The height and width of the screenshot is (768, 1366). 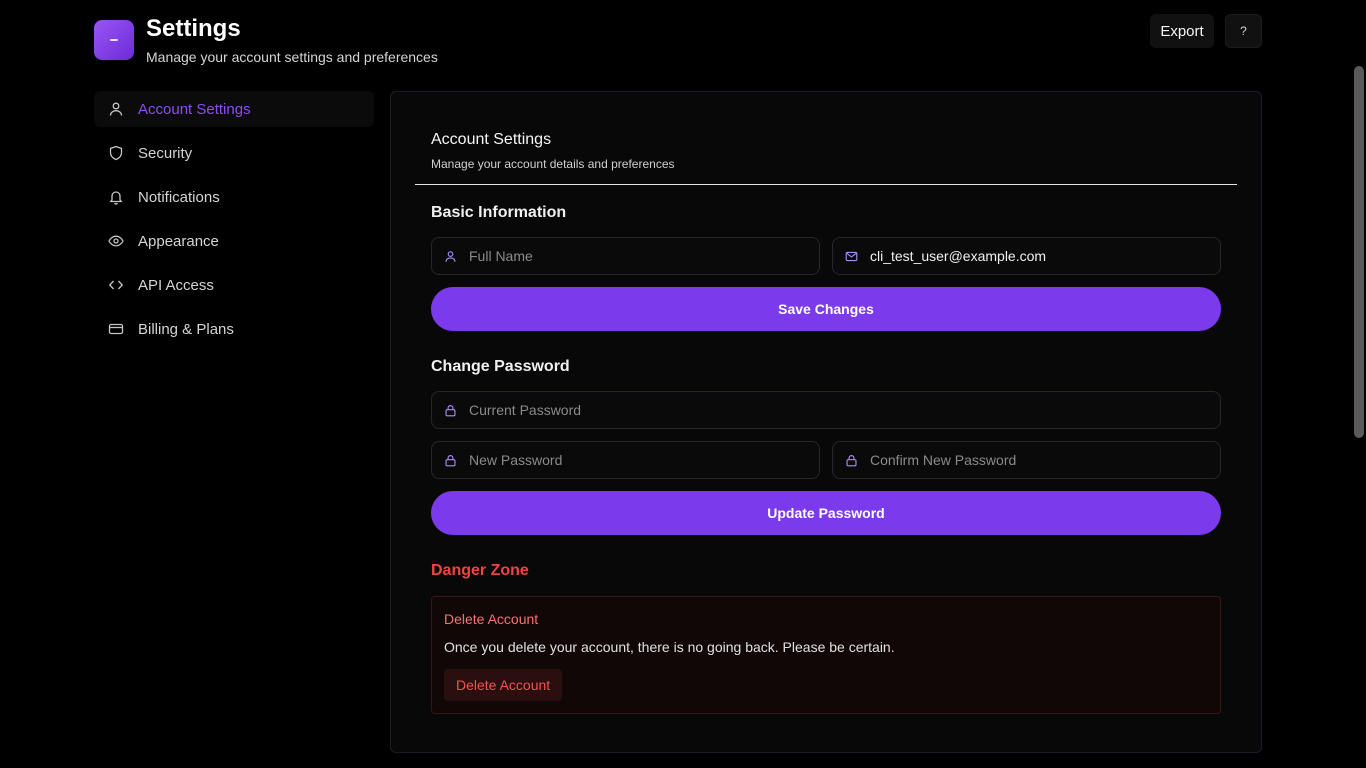 I want to click on sidebar-item-account-settings: Account Settings, so click(x=234, y=109).